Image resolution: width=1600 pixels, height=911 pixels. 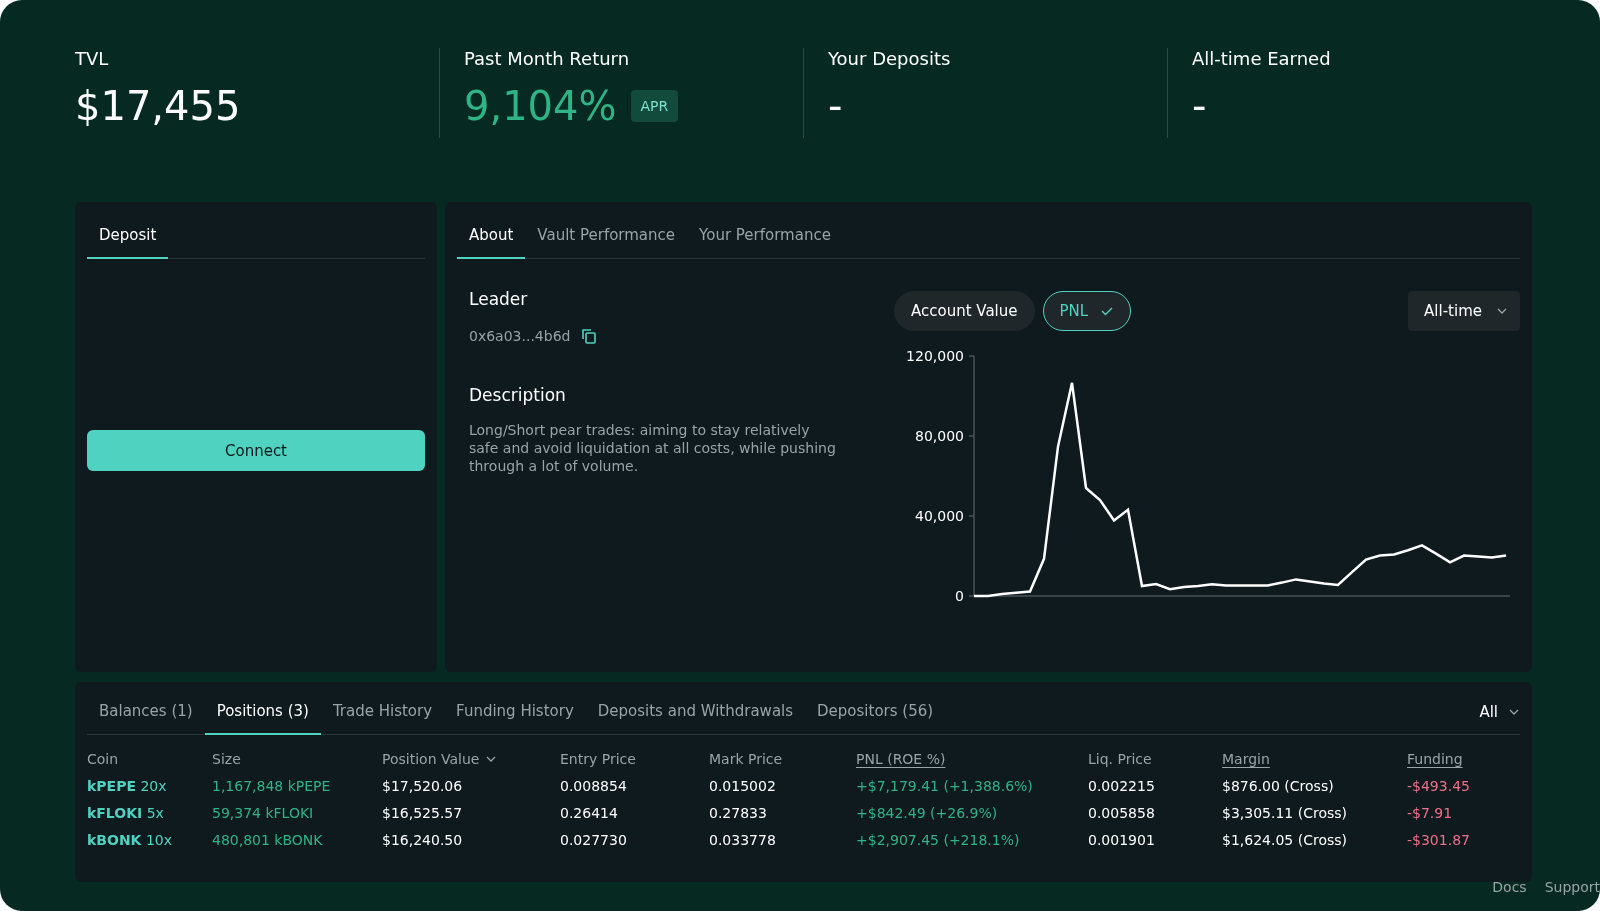 What do you see at coordinates (491, 242) in the screenshot?
I see `tab: About` at bounding box center [491, 242].